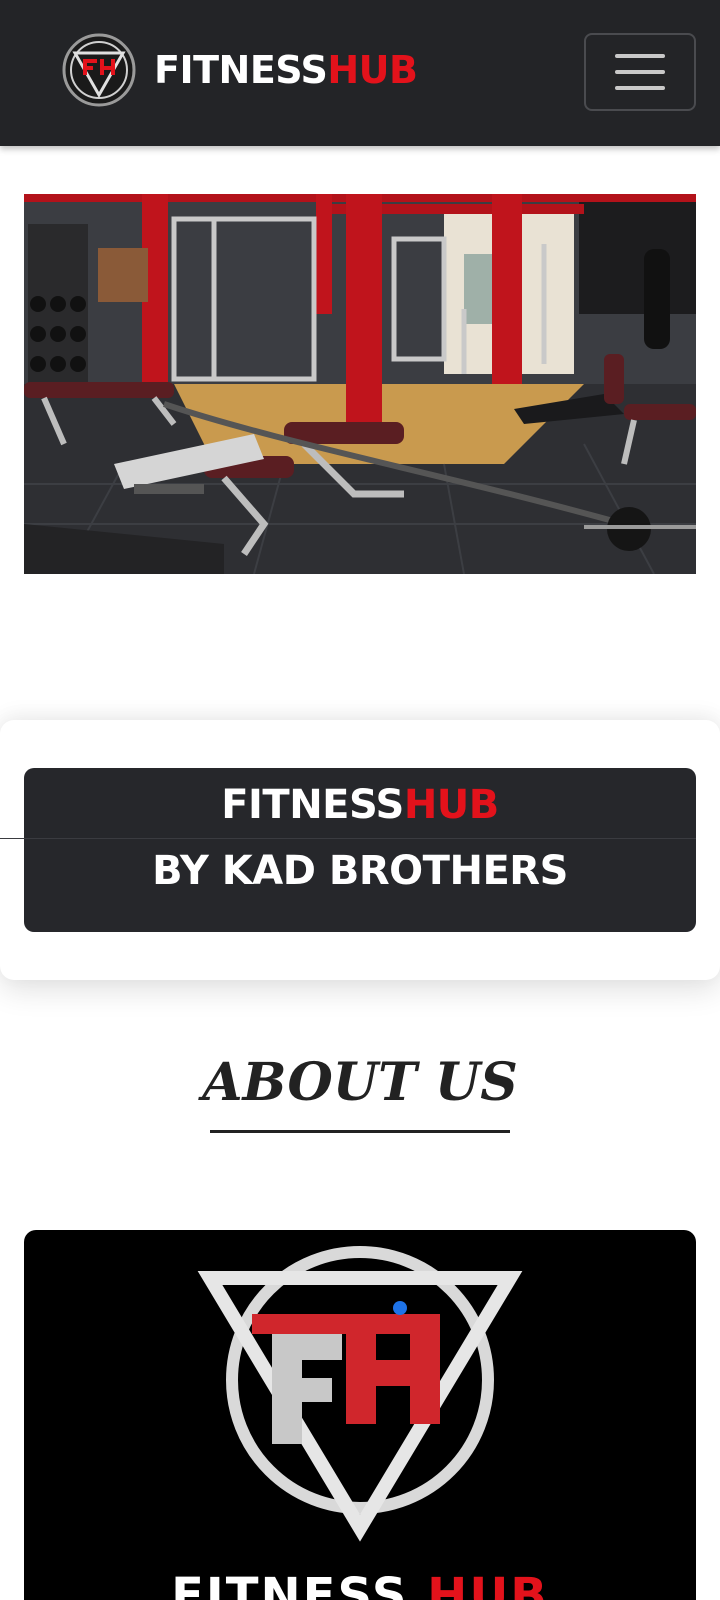 This screenshot has height=1600, width=720. I want to click on fh-logo-icon, so click(99, 70).